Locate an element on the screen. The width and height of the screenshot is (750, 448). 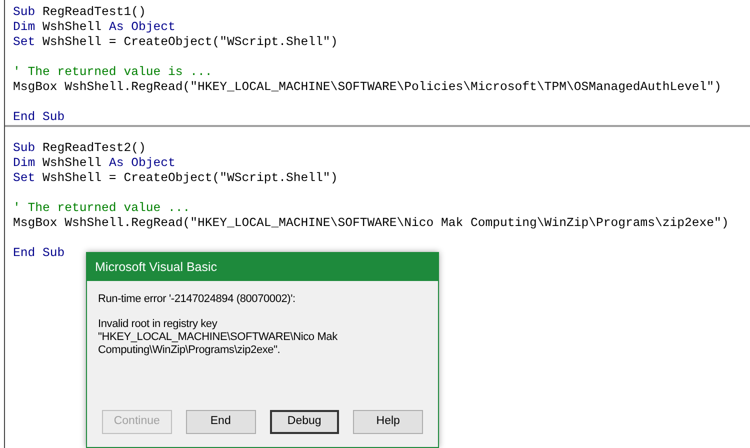
code-line: MsgBox WshShell.RegRead("HKEY_LOCAL_MACHINE\SOFTWARE\Policies\Microsoft\TPM\OSManagedAuthLevel") is located at coordinates (367, 87).